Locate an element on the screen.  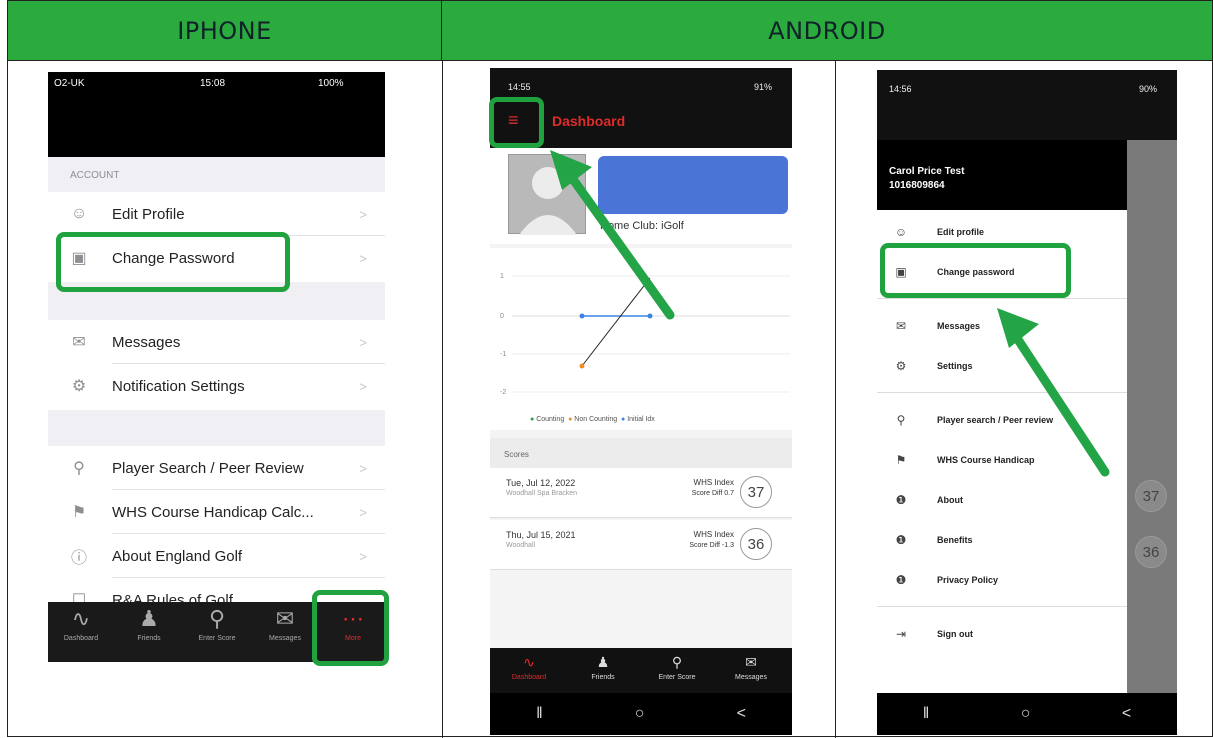
home-club-label: Home Club: iGolf is located at coordinates (642, 226).